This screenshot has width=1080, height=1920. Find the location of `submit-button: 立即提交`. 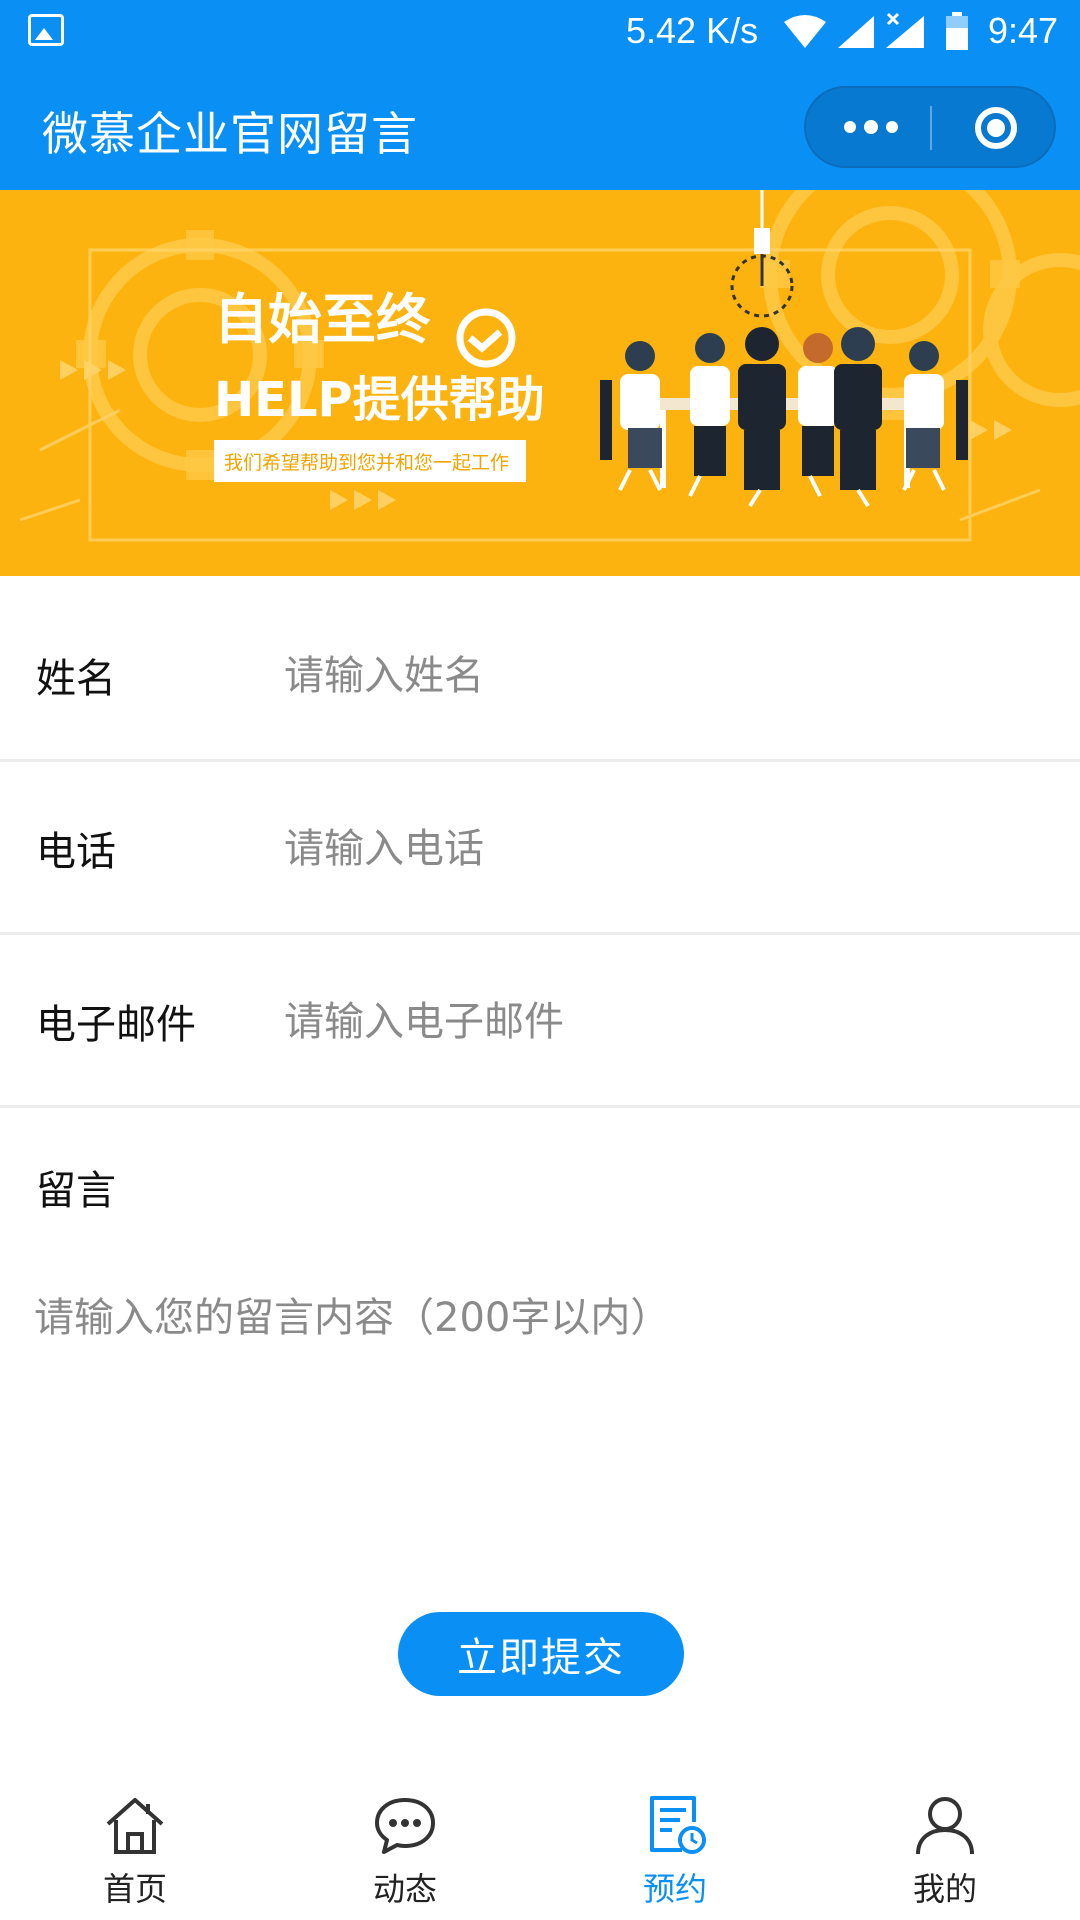

submit-button: 立即提交 is located at coordinates (541, 1654).